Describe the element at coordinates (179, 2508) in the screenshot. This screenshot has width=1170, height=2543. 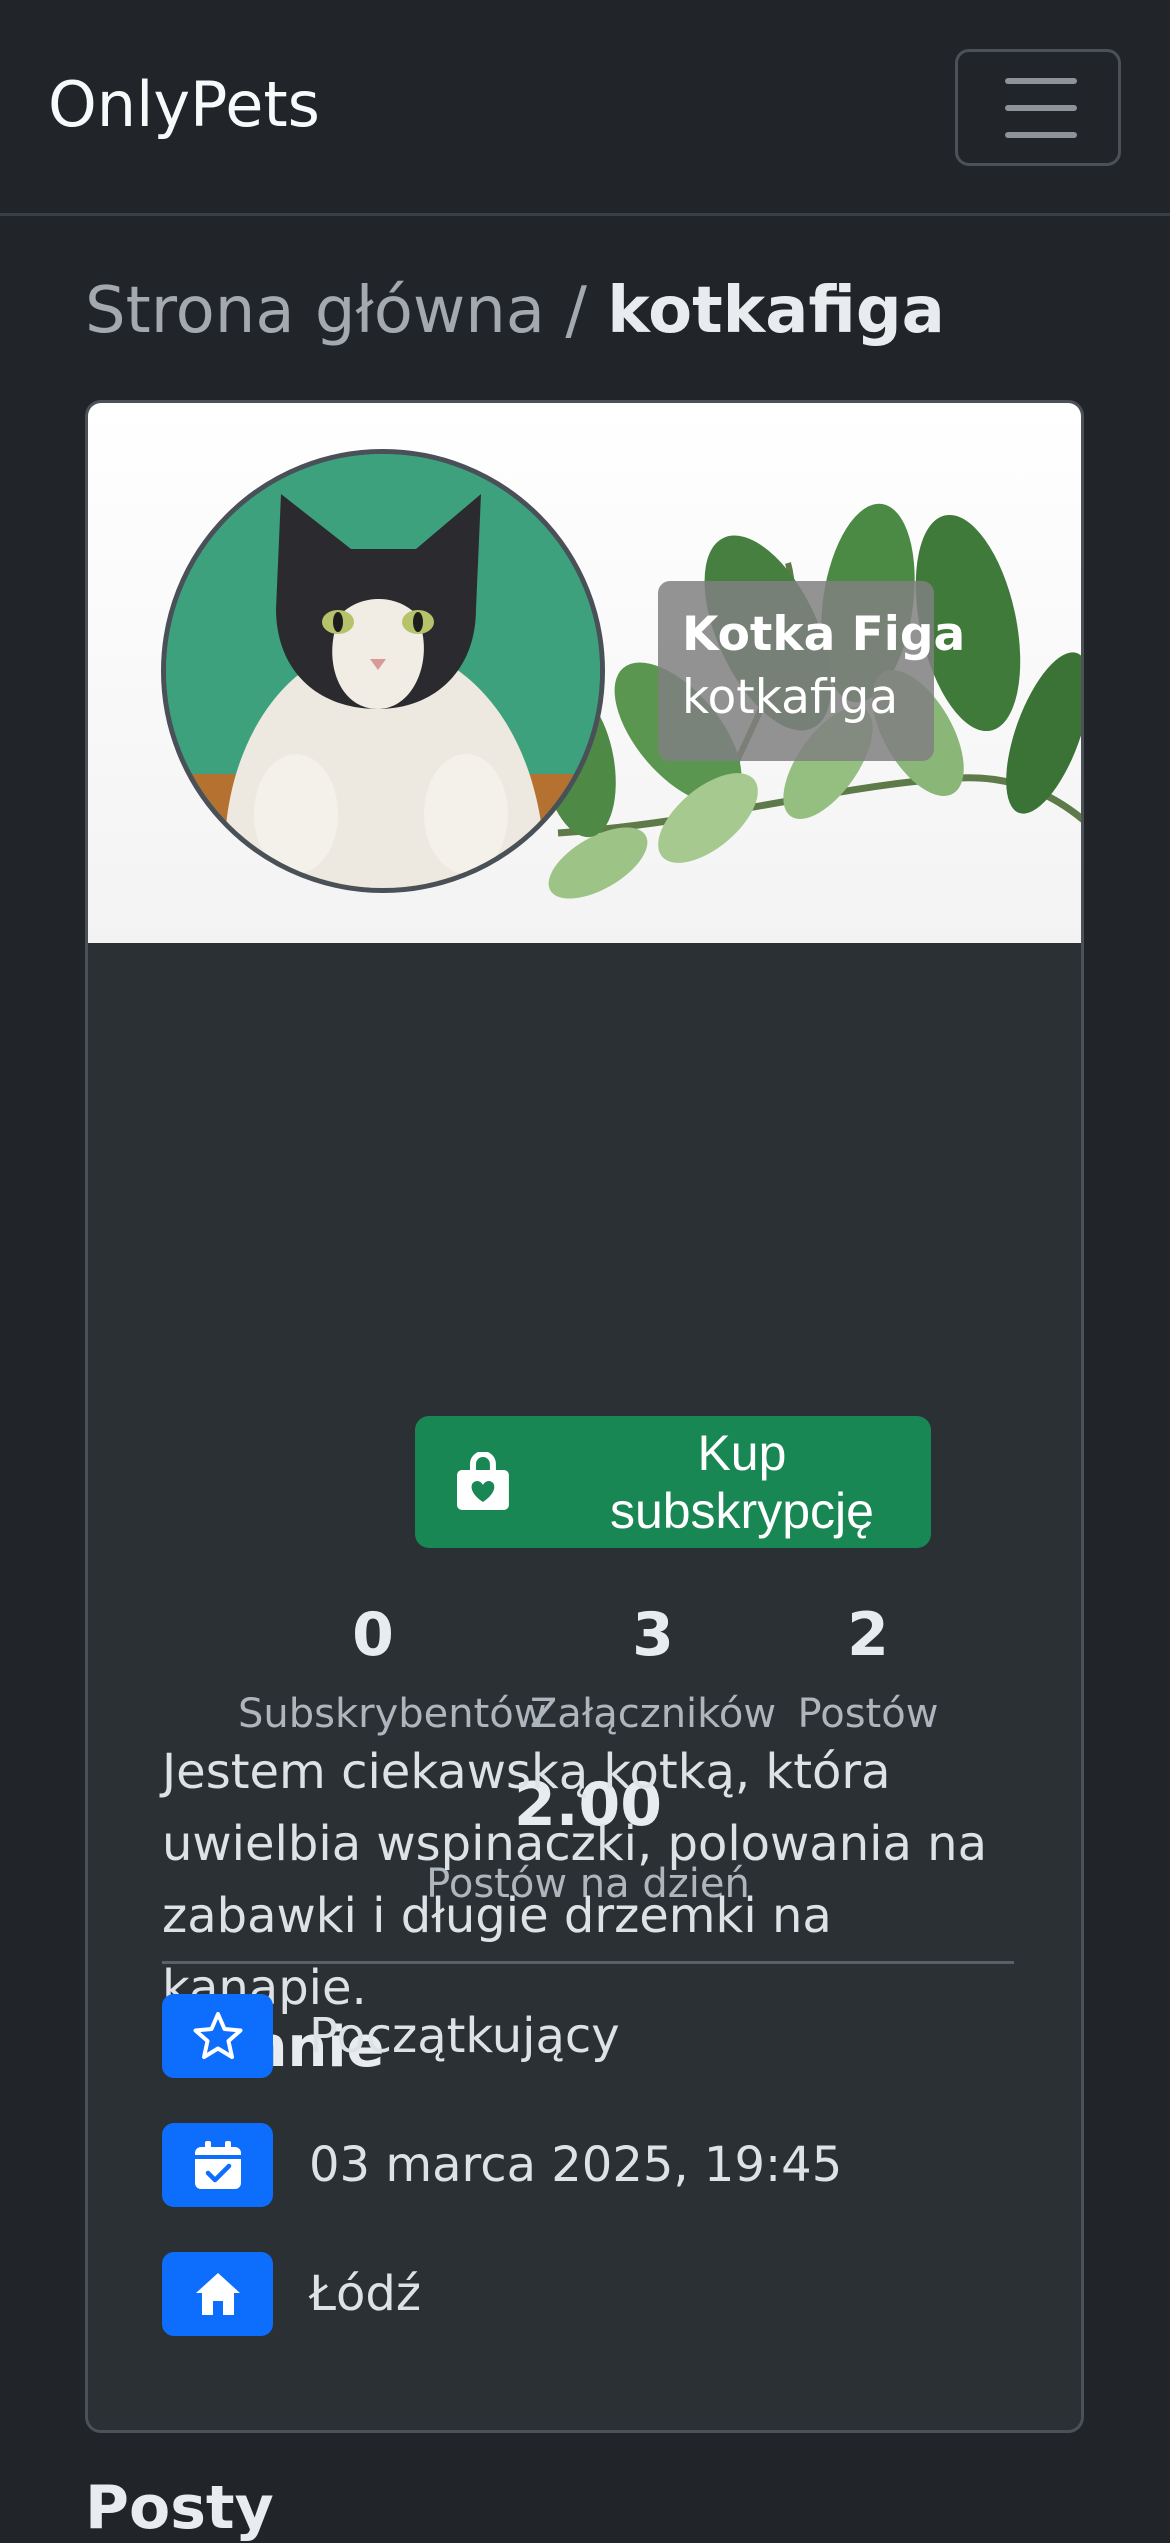
I see `posts-heading: Posty` at that location.